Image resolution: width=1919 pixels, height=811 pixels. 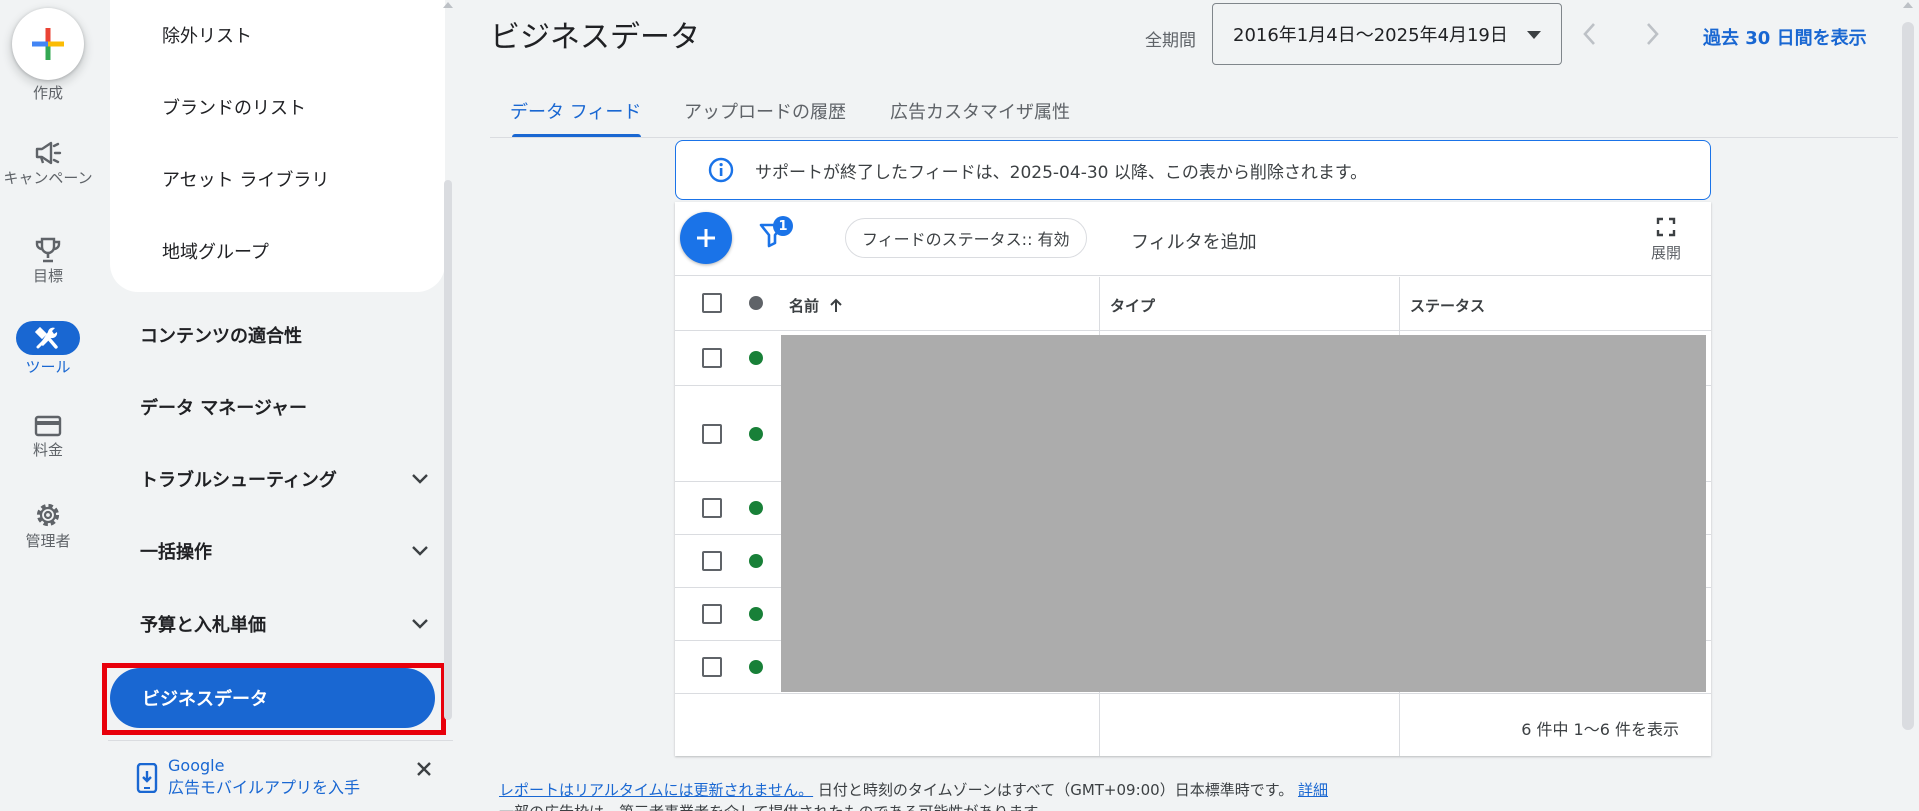 I want to click on date-range-select: 2016年1月4日～2025年4月19日, so click(x=1387, y=34).